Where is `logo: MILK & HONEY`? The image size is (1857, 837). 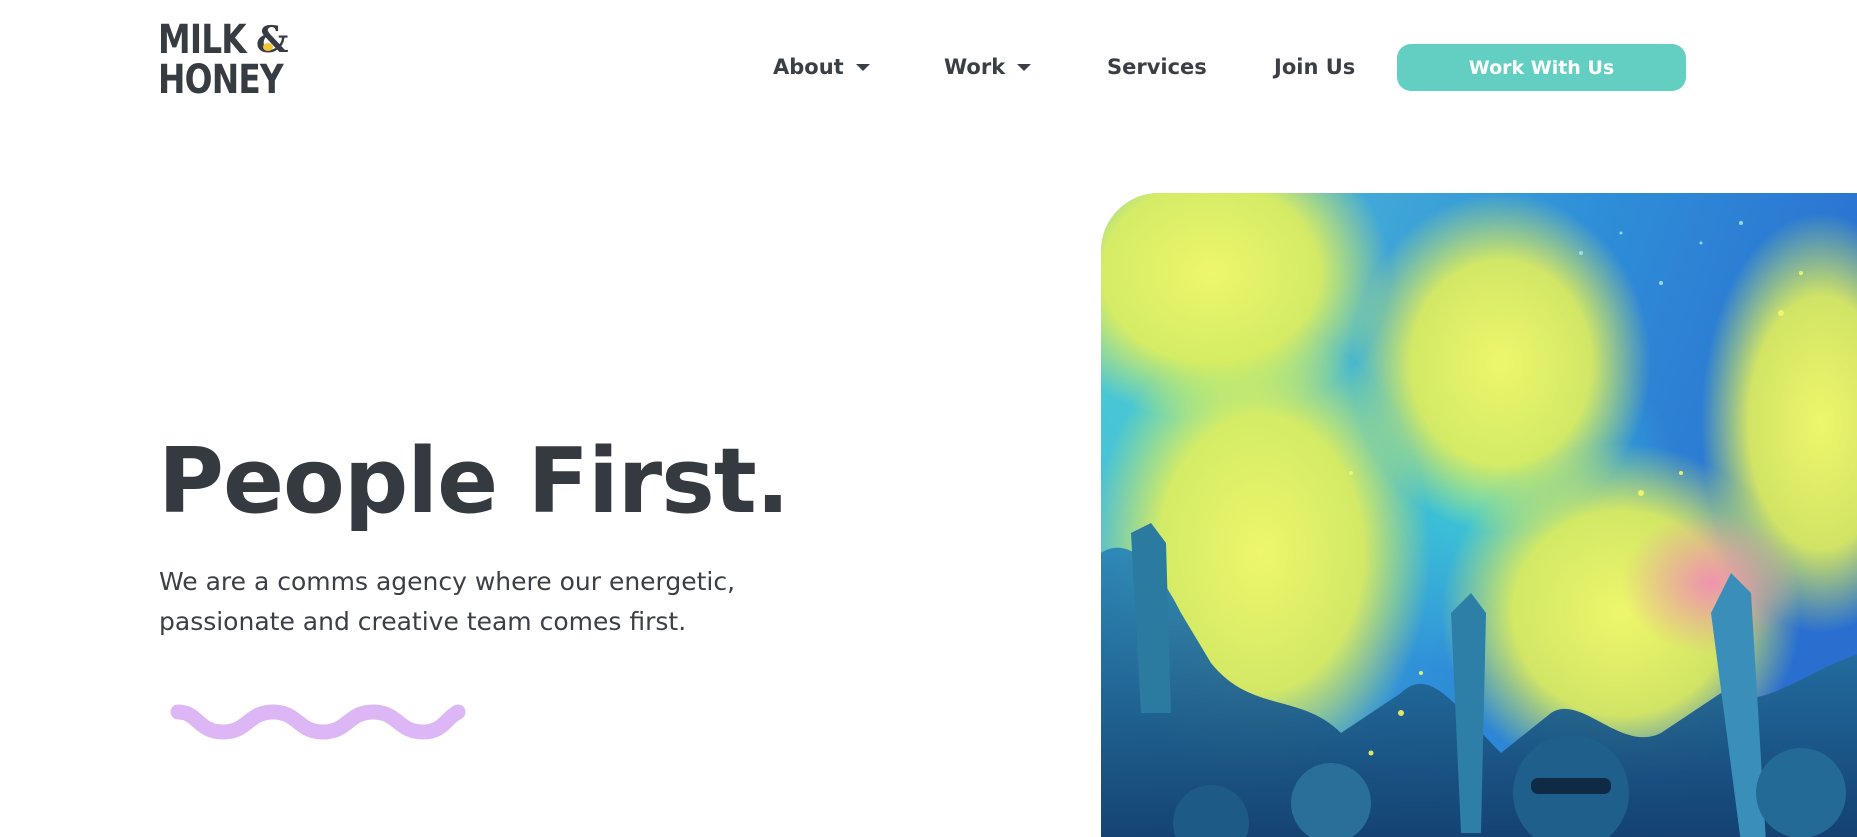
logo: MILK & HONEY is located at coordinates (228, 60).